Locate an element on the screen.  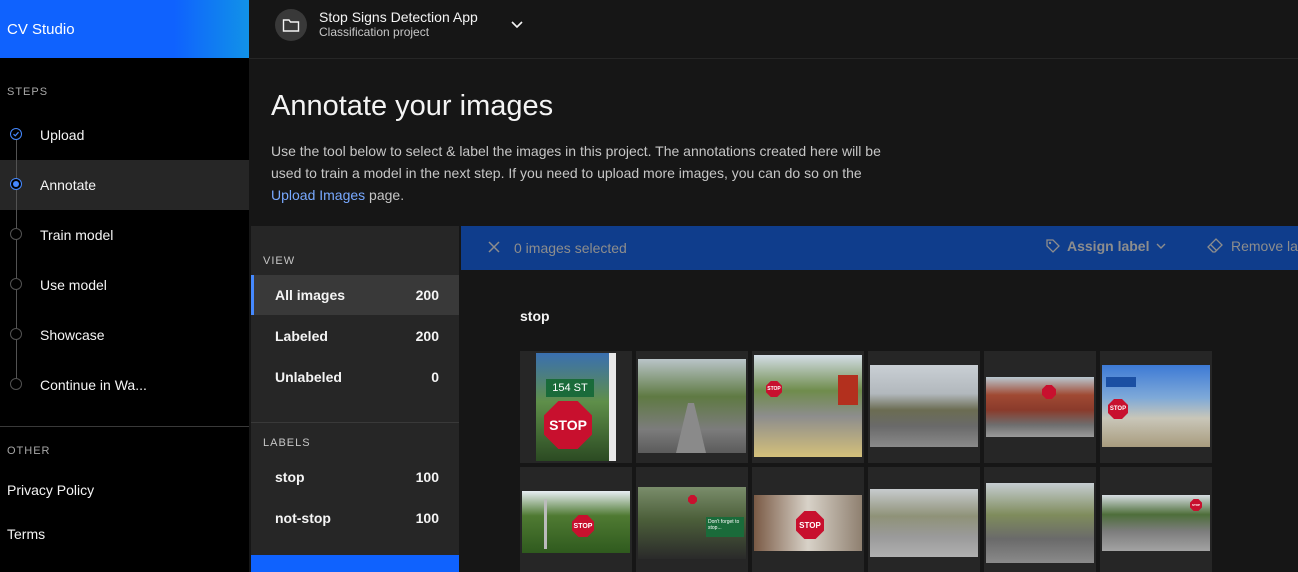
step-annotate: Annotate is located at coordinates (124, 185).